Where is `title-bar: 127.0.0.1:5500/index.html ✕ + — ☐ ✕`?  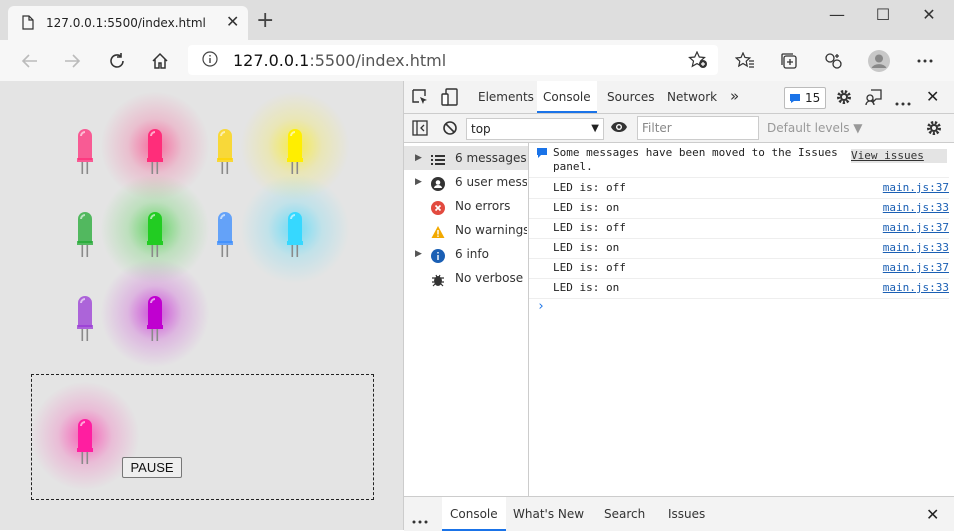
title-bar: 127.0.0.1:5500/index.html ✕ + — ☐ ✕ is located at coordinates (477, 20).